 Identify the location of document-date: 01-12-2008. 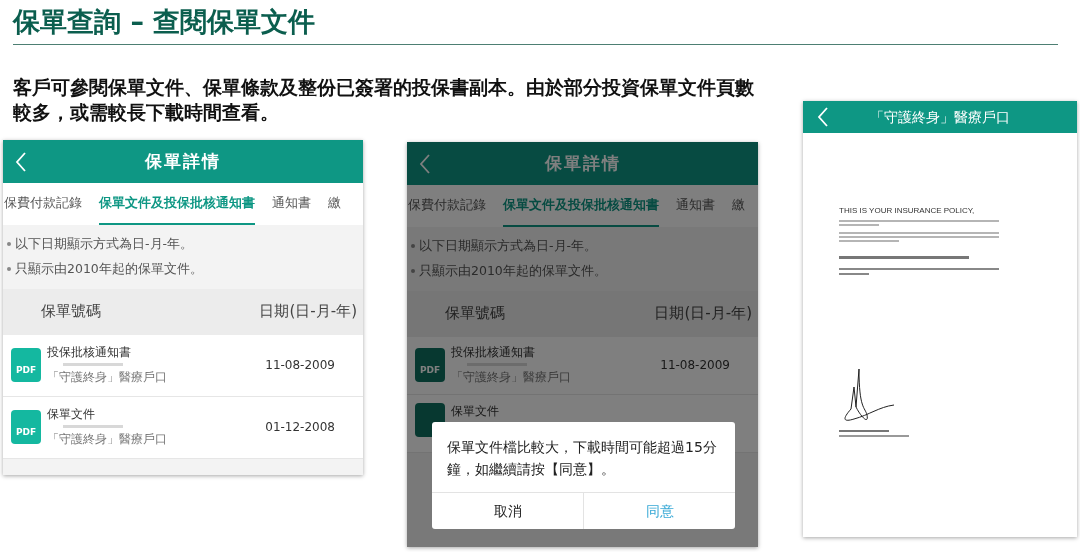
(300, 427).